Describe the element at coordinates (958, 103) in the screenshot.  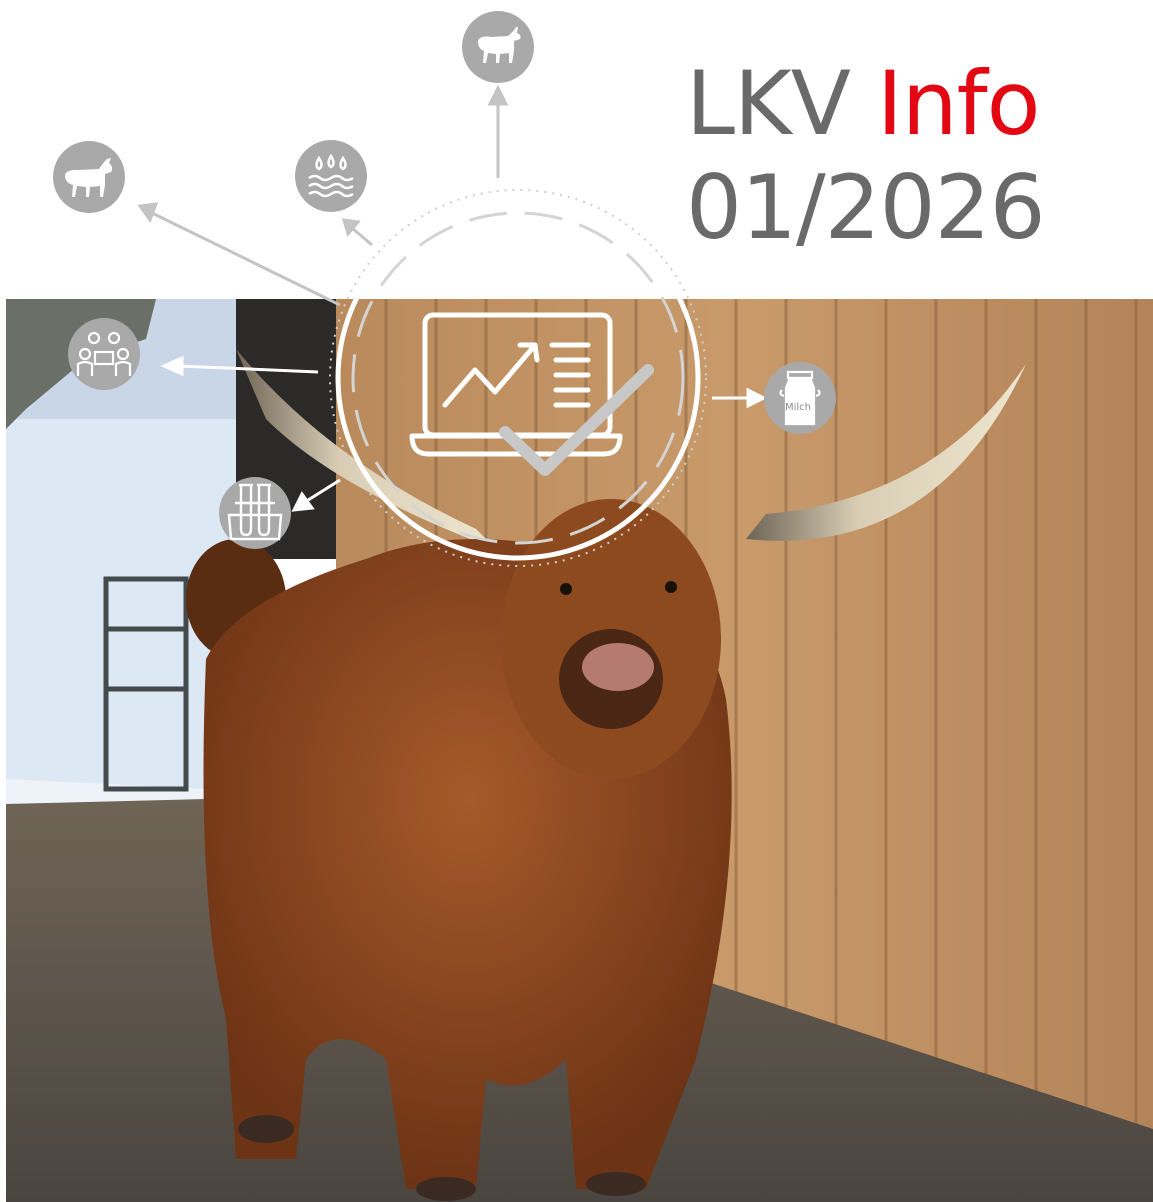
I see `brand-highlight: Info` at that location.